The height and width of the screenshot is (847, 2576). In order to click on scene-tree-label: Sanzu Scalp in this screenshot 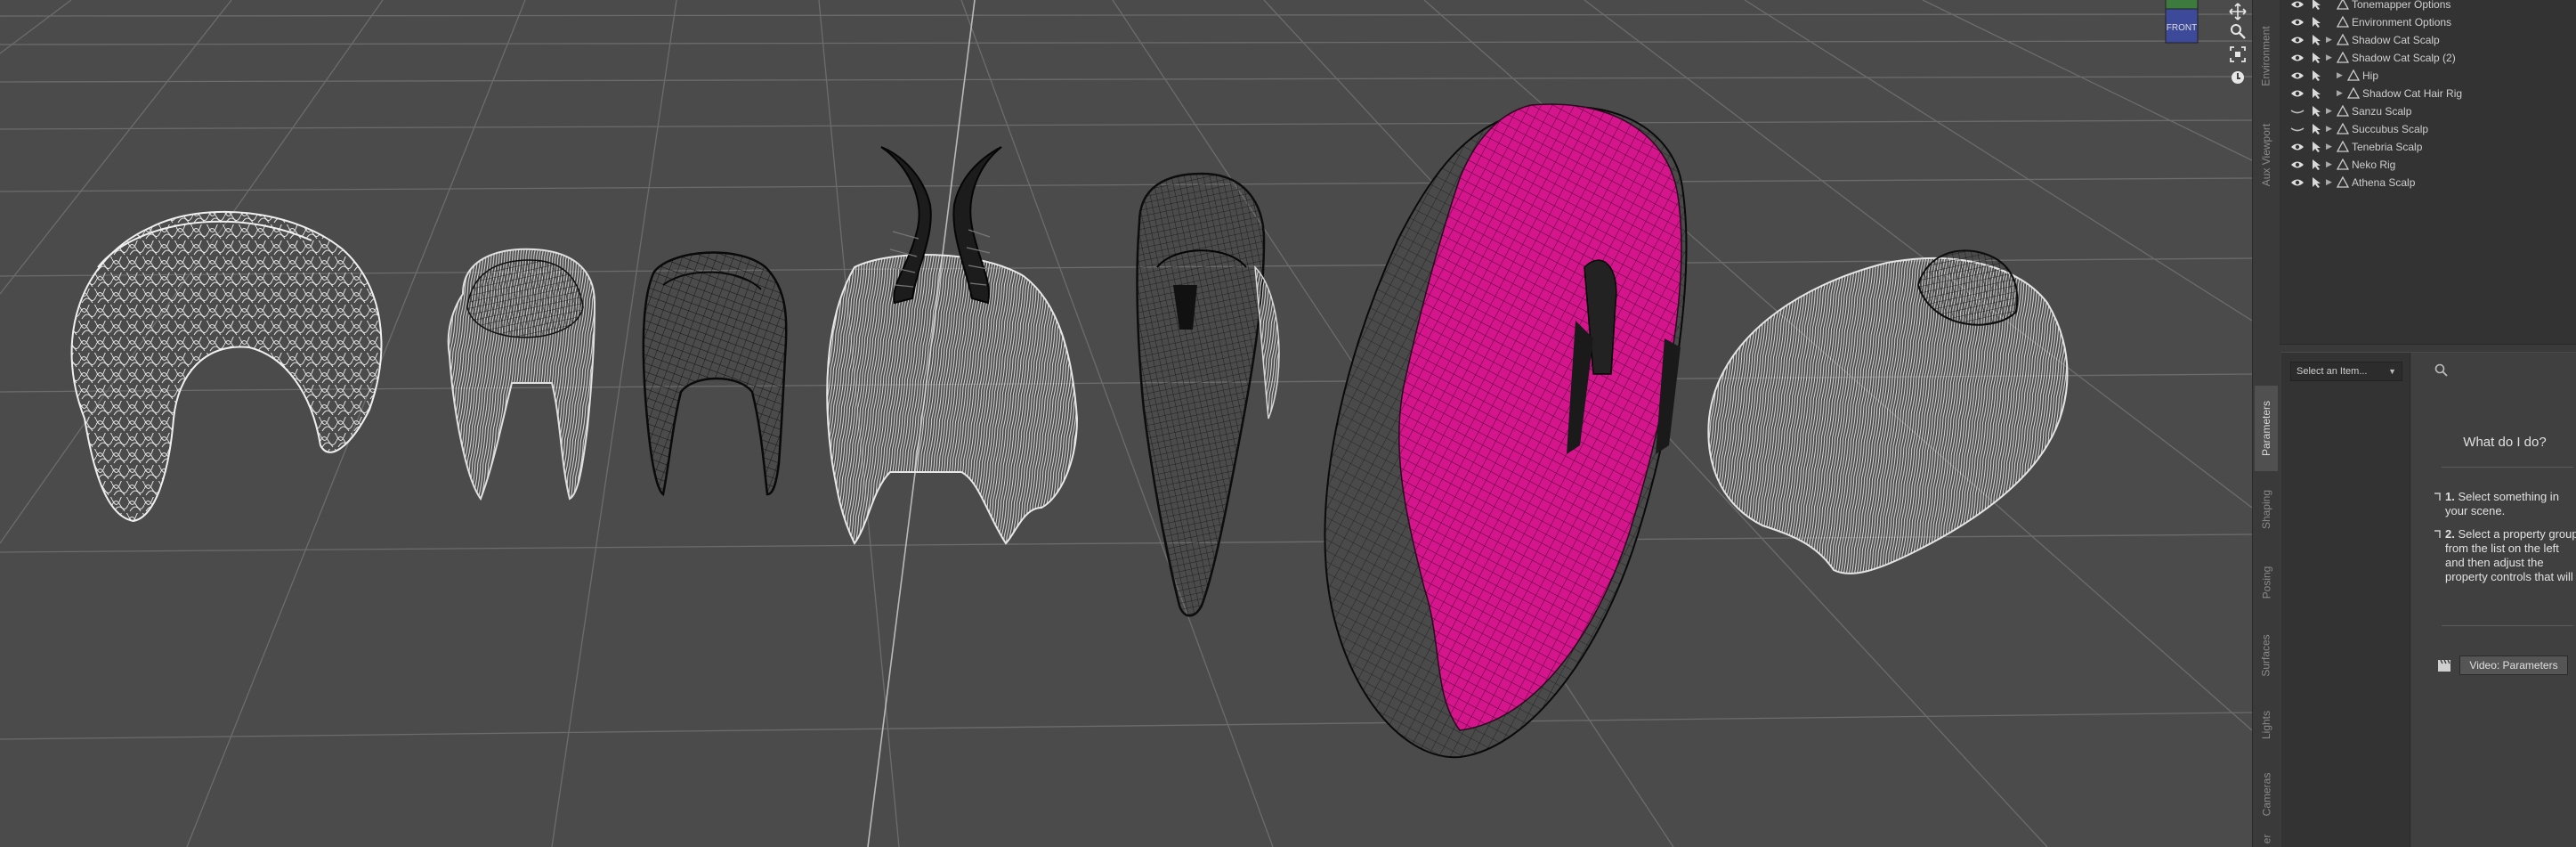, I will do `click(2382, 111)`.